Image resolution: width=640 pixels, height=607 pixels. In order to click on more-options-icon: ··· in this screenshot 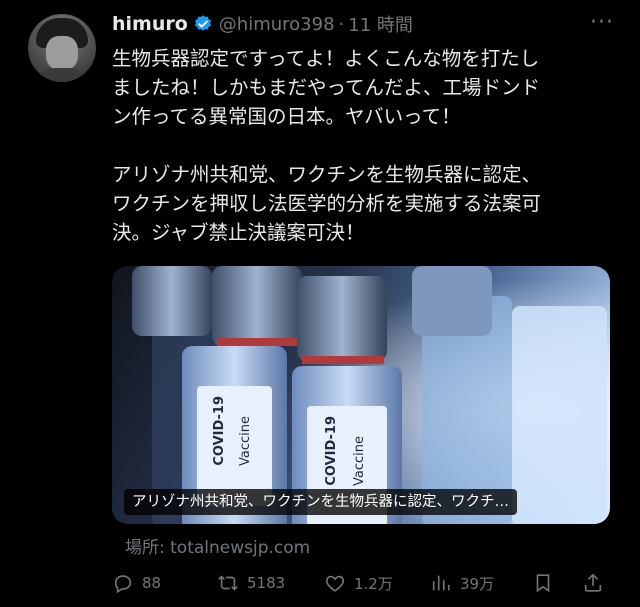, I will do `click(602, 22)`.